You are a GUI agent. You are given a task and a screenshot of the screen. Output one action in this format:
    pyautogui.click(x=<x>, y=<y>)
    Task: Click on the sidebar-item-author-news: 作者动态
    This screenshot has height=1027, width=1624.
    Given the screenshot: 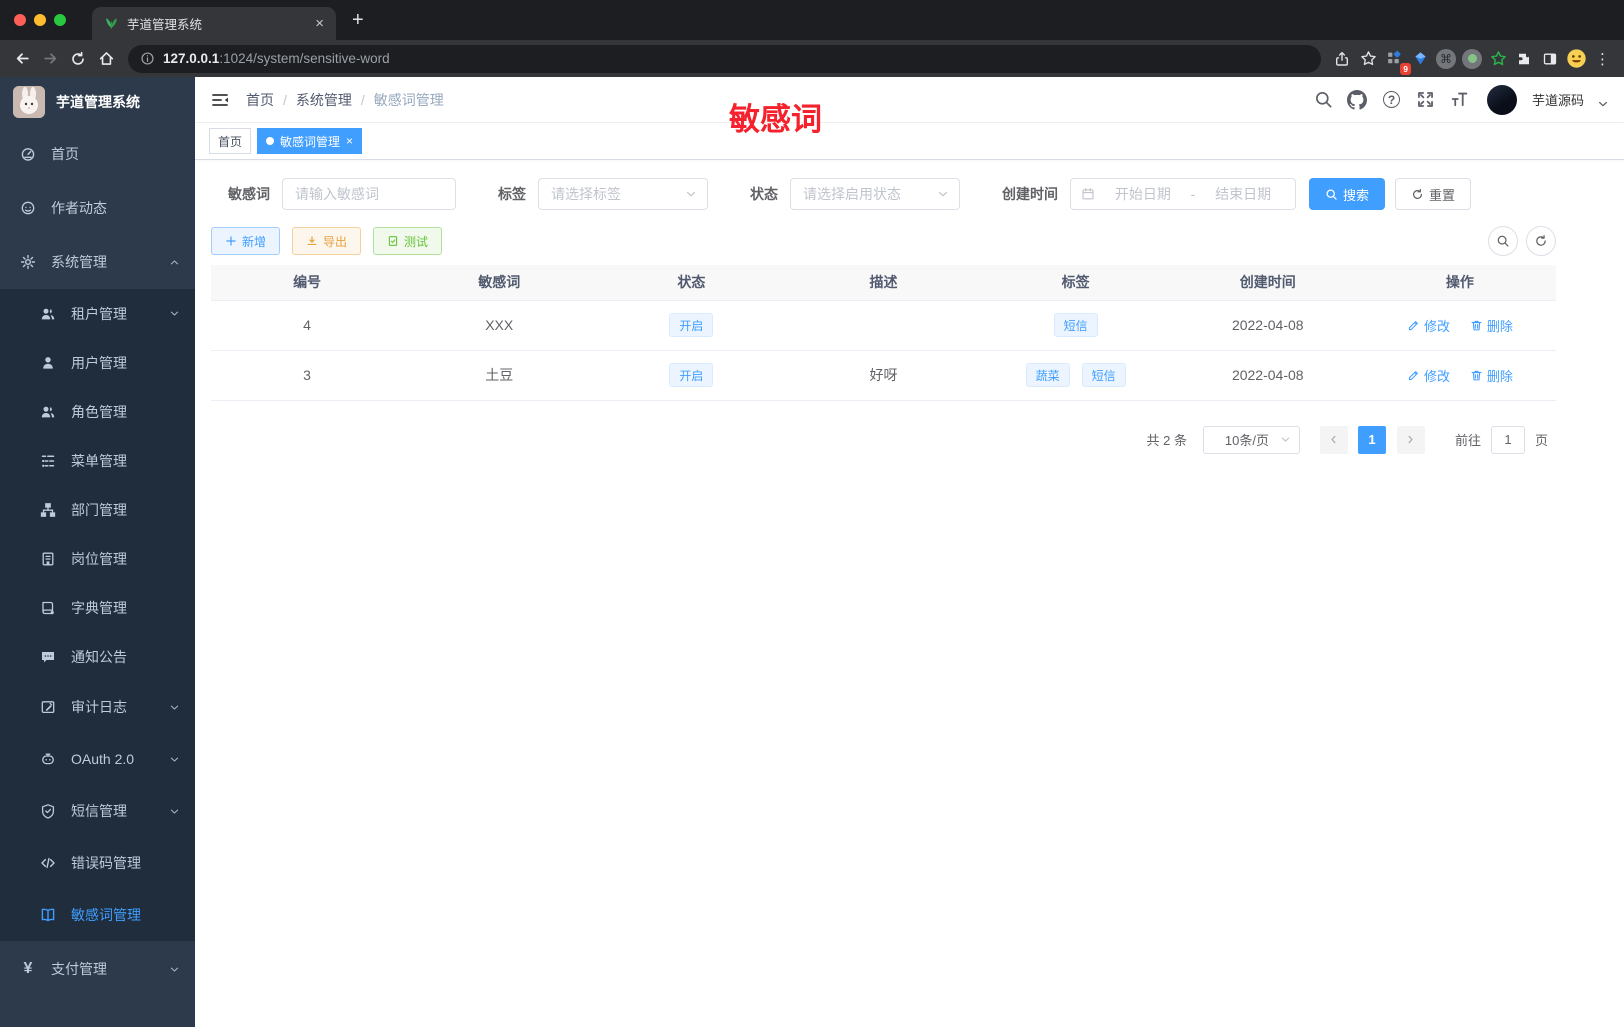 What is the action you would take?
    pyautogui.click(x=97, y=208)
    